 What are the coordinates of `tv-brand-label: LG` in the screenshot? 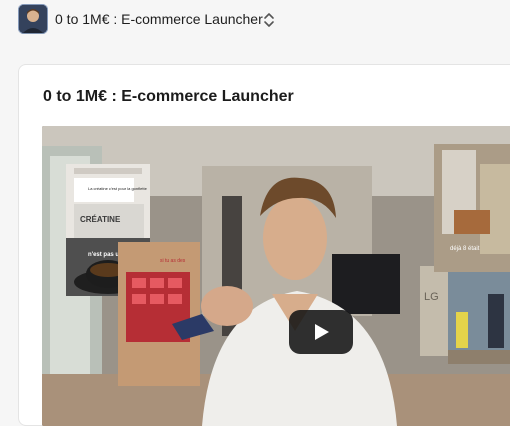 It's located at (431, 297).